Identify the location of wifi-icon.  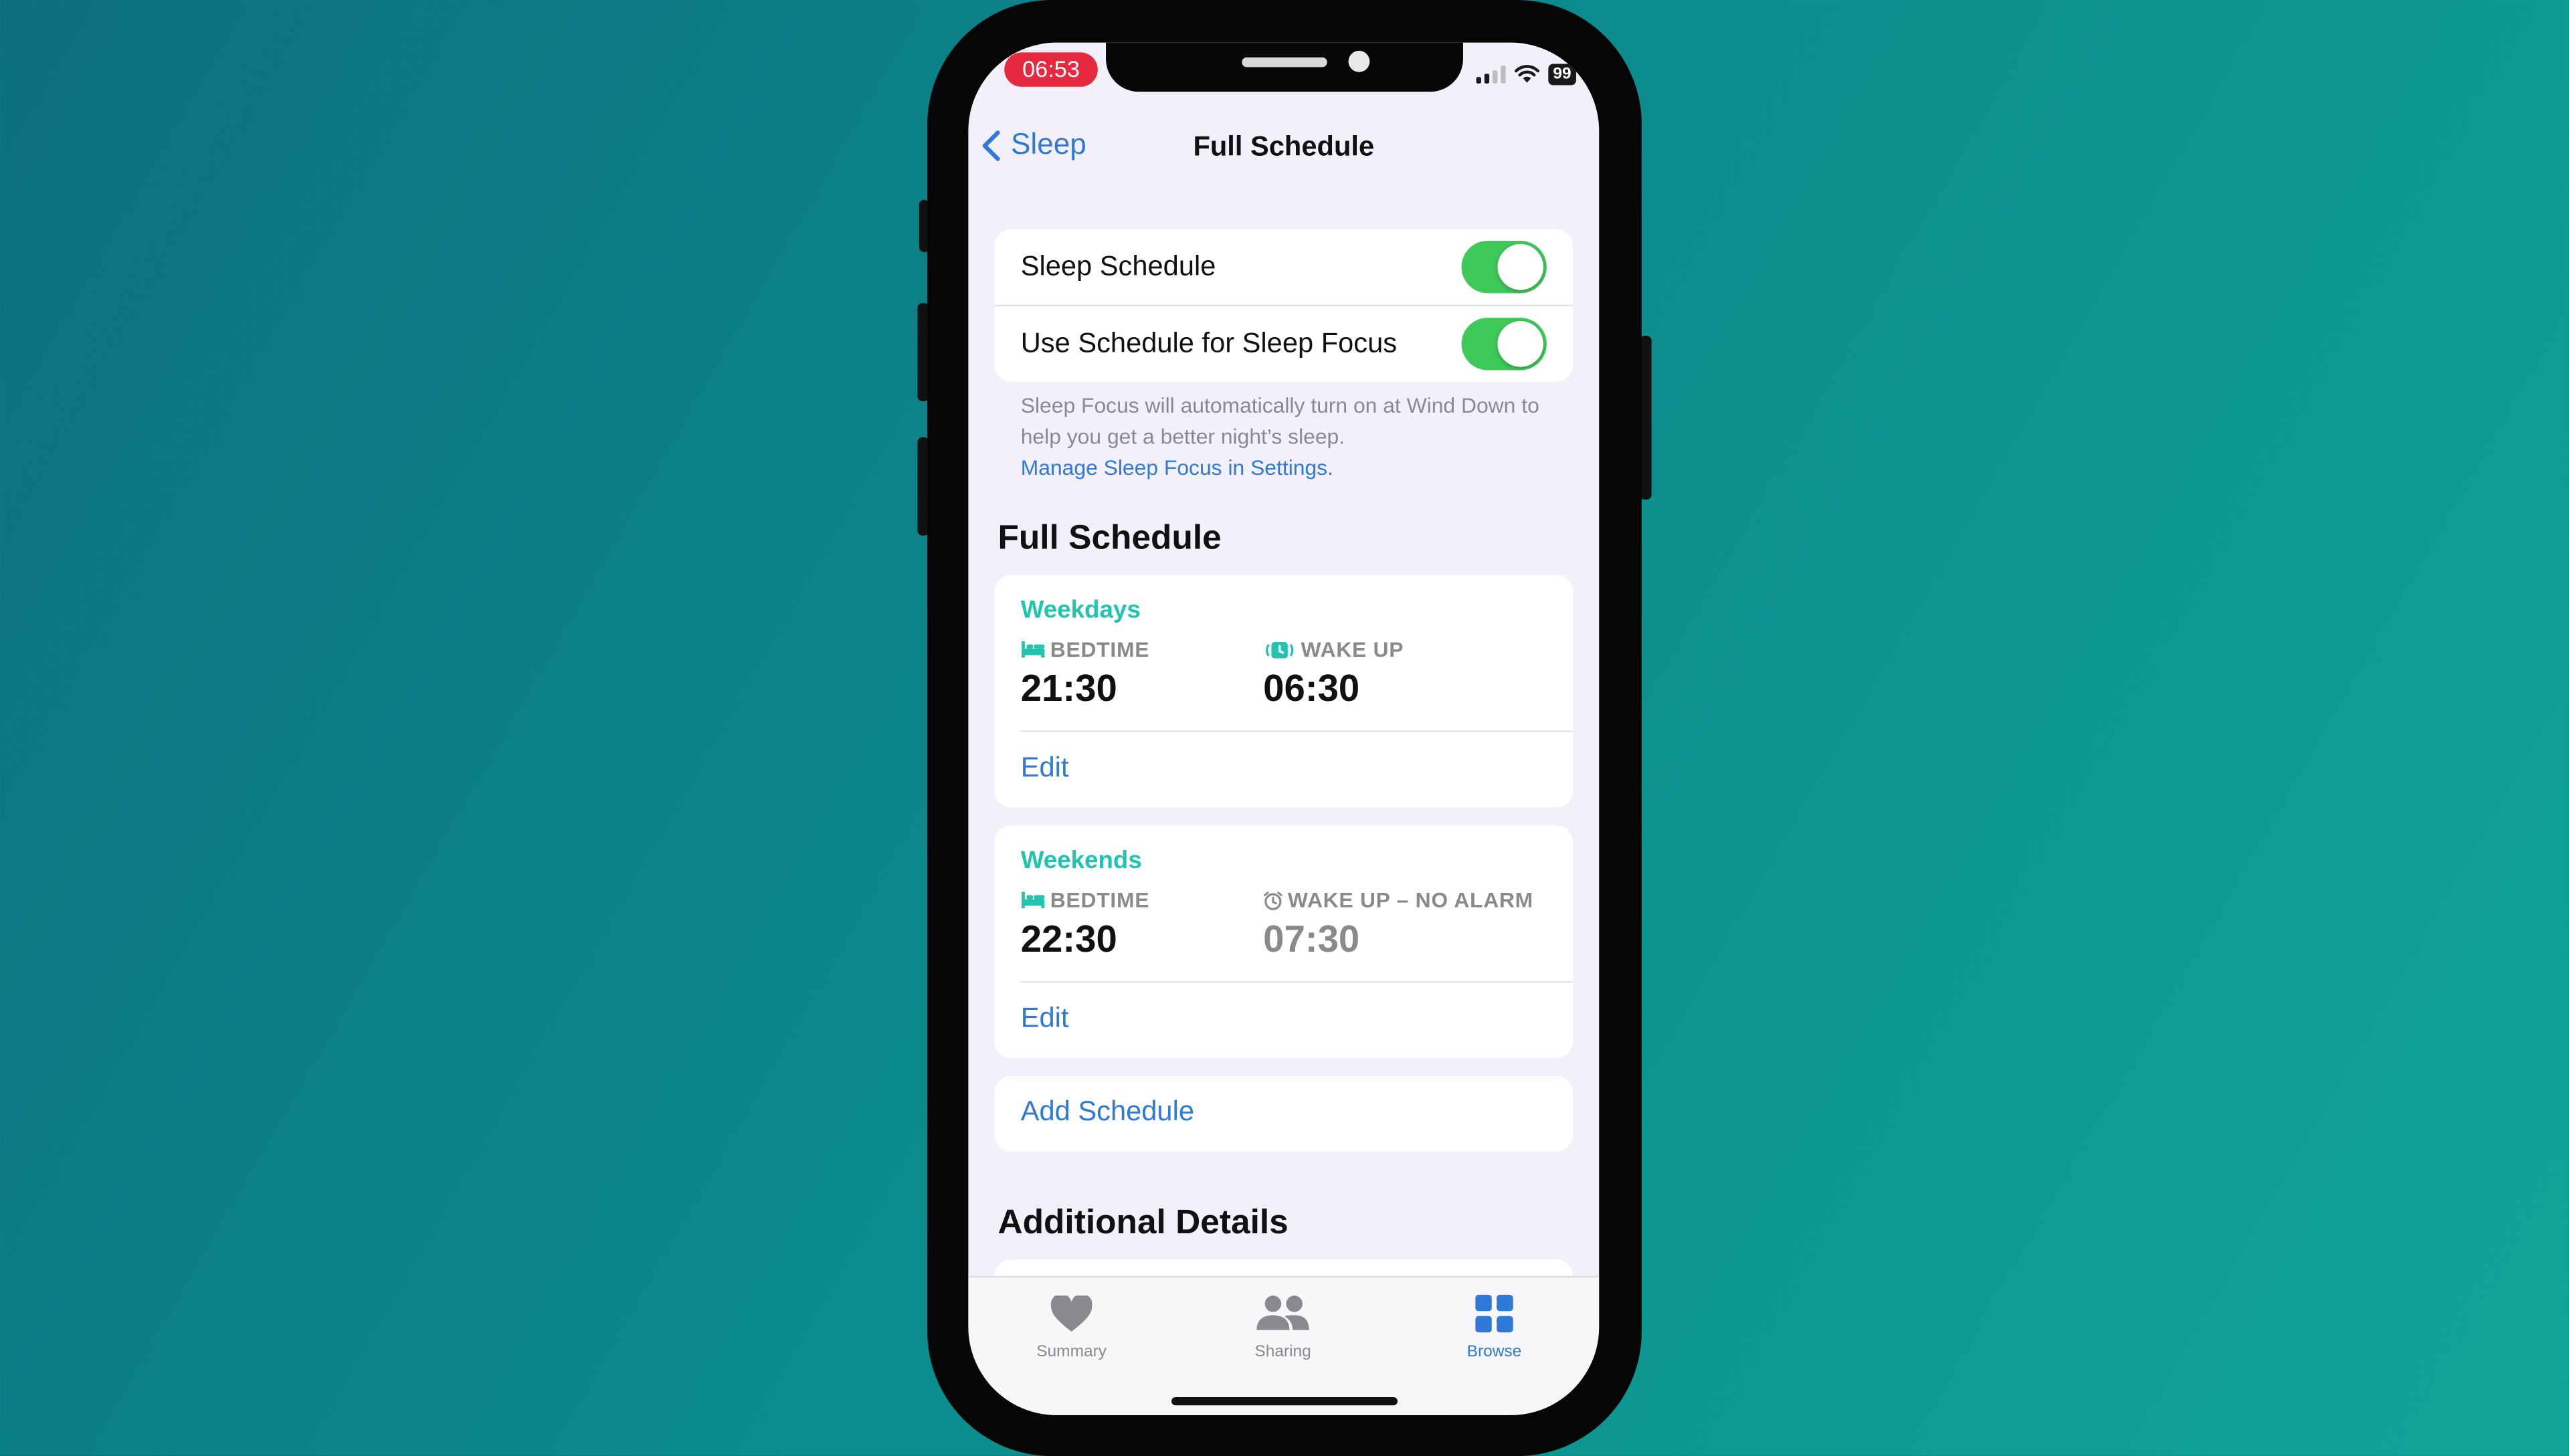
(1526, 74).